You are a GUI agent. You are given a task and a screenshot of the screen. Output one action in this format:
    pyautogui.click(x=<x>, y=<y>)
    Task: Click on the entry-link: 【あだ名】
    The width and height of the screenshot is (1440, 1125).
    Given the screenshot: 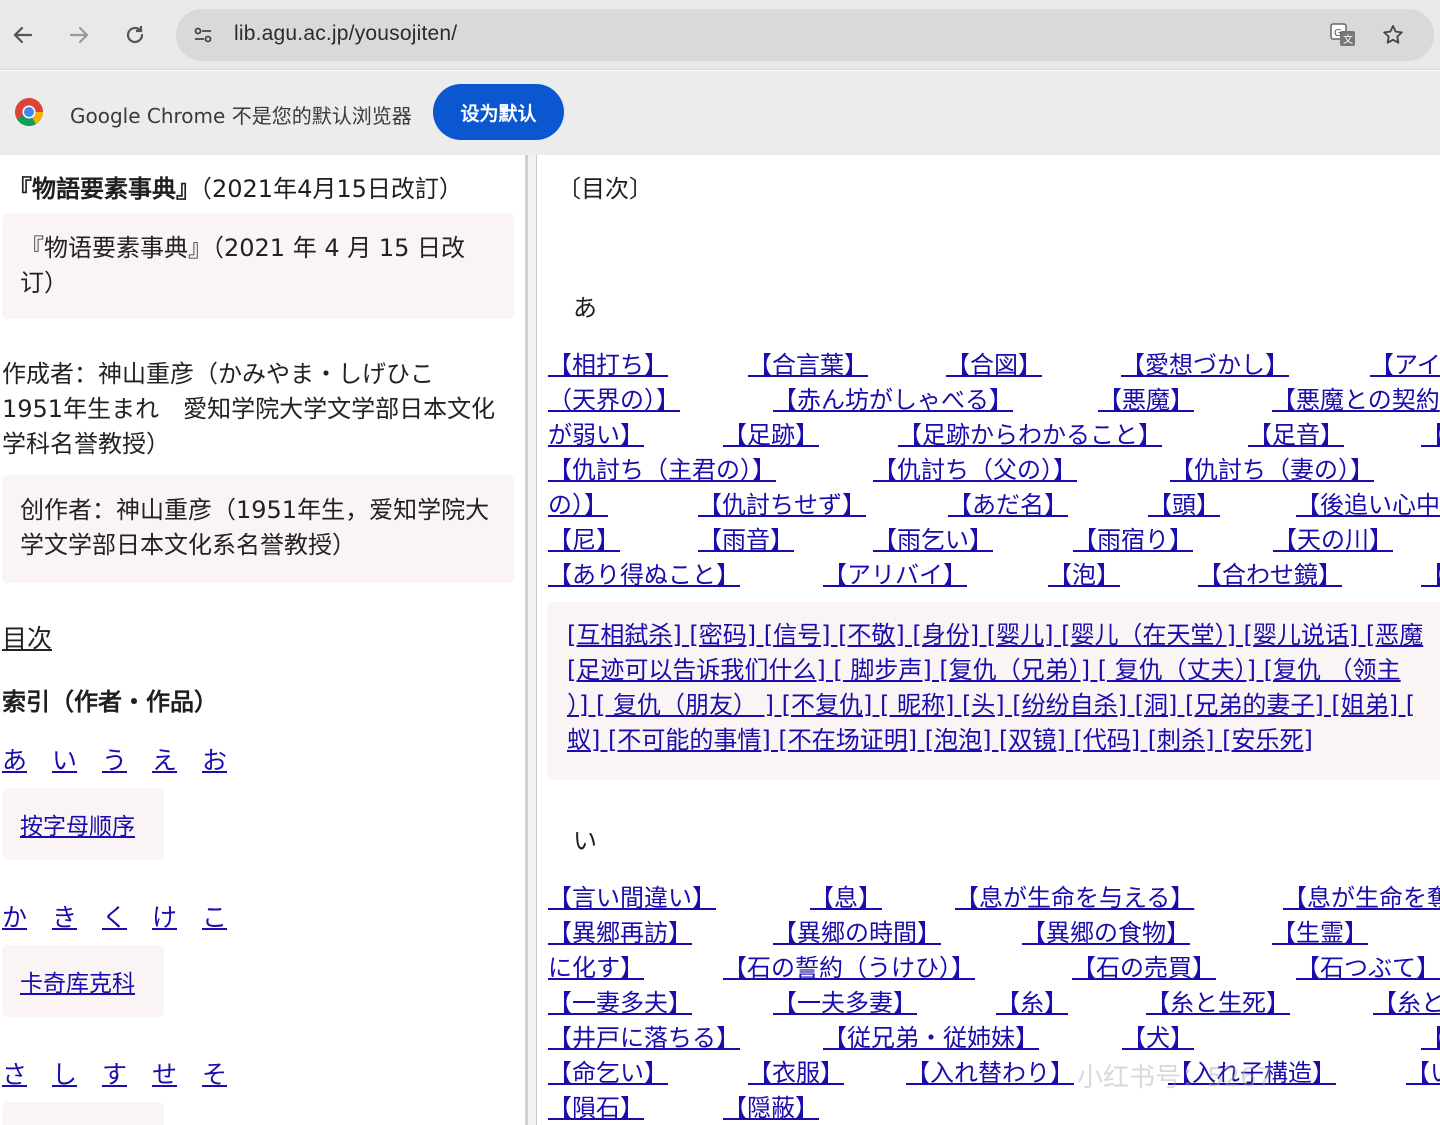 What is the action you would take?
    pyautogui.click(x=1008, y=502)
    